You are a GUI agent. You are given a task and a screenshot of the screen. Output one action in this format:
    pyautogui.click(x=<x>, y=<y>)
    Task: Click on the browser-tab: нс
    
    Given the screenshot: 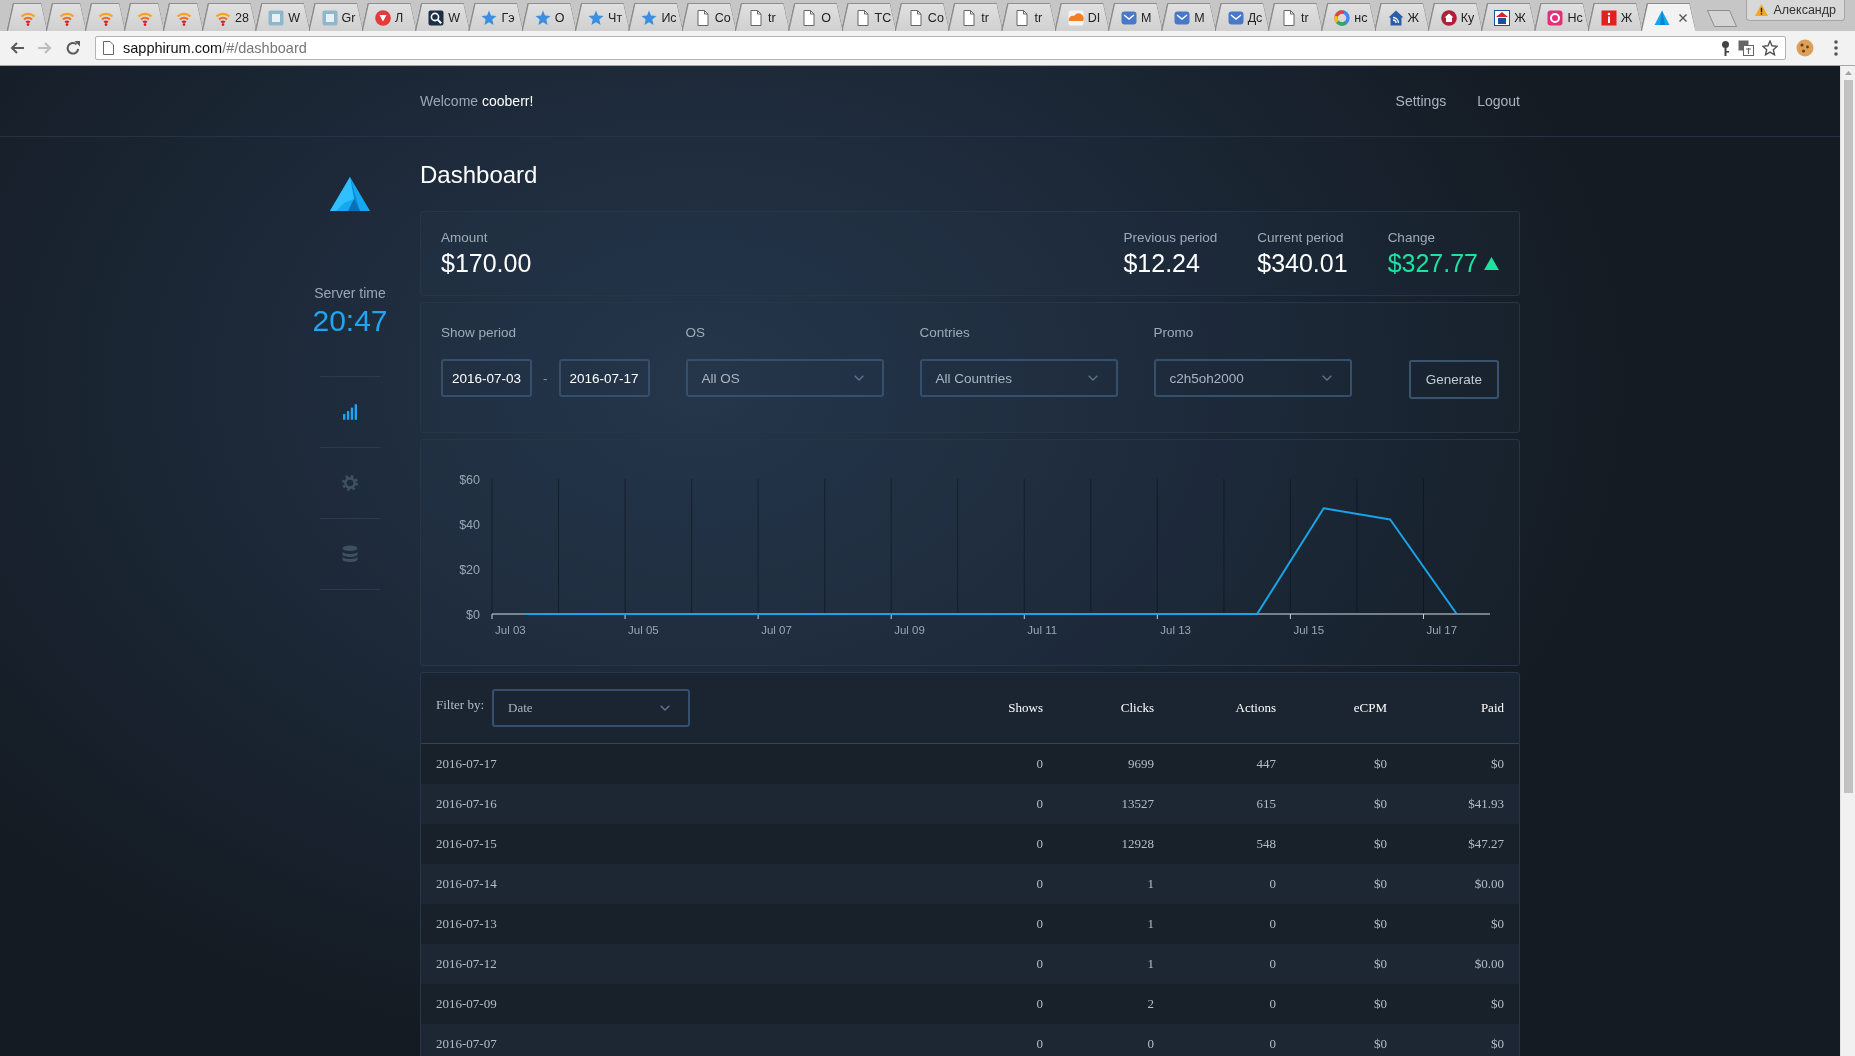 What is the action you would take?
    pyautogui.click(x=1349, y=17)
    